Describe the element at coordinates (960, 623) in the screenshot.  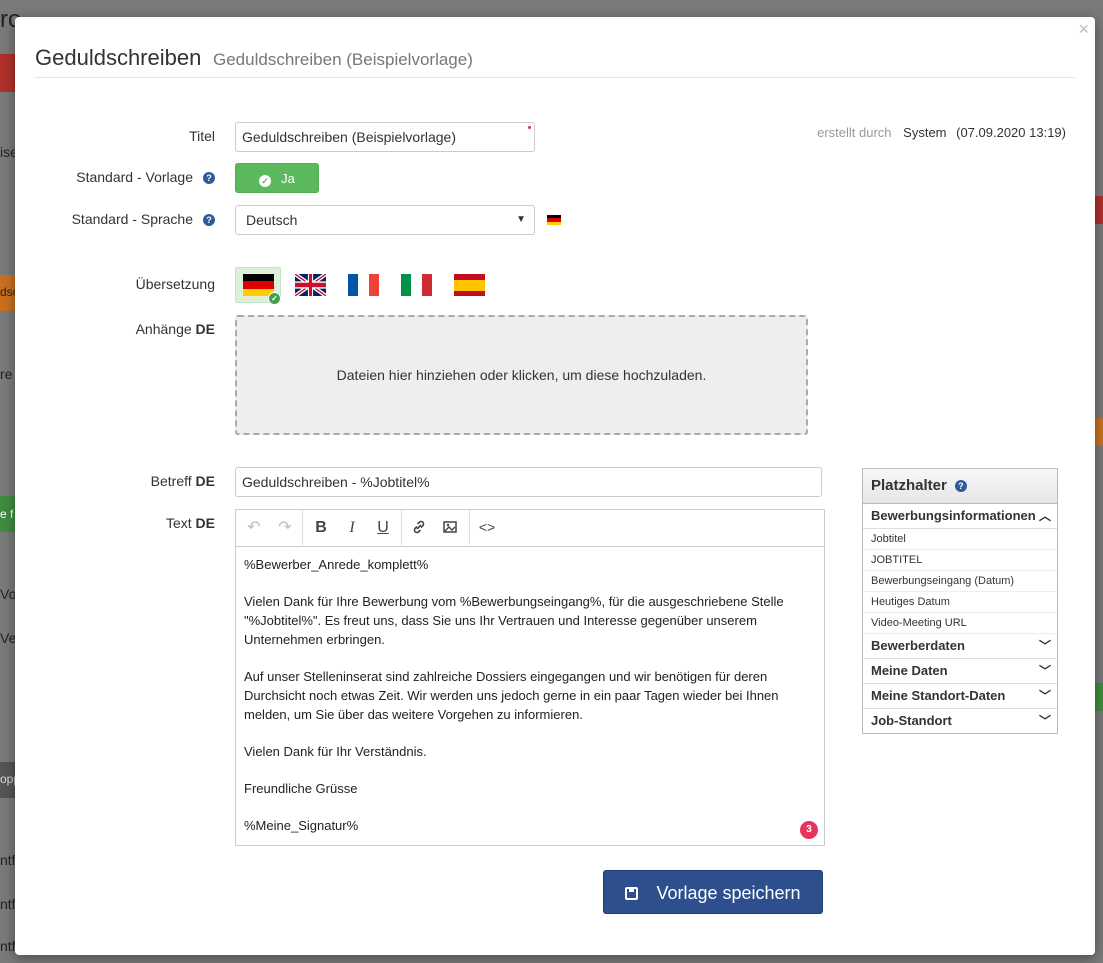
I see `placeholder-item: Video-Meeting URL` at that location.